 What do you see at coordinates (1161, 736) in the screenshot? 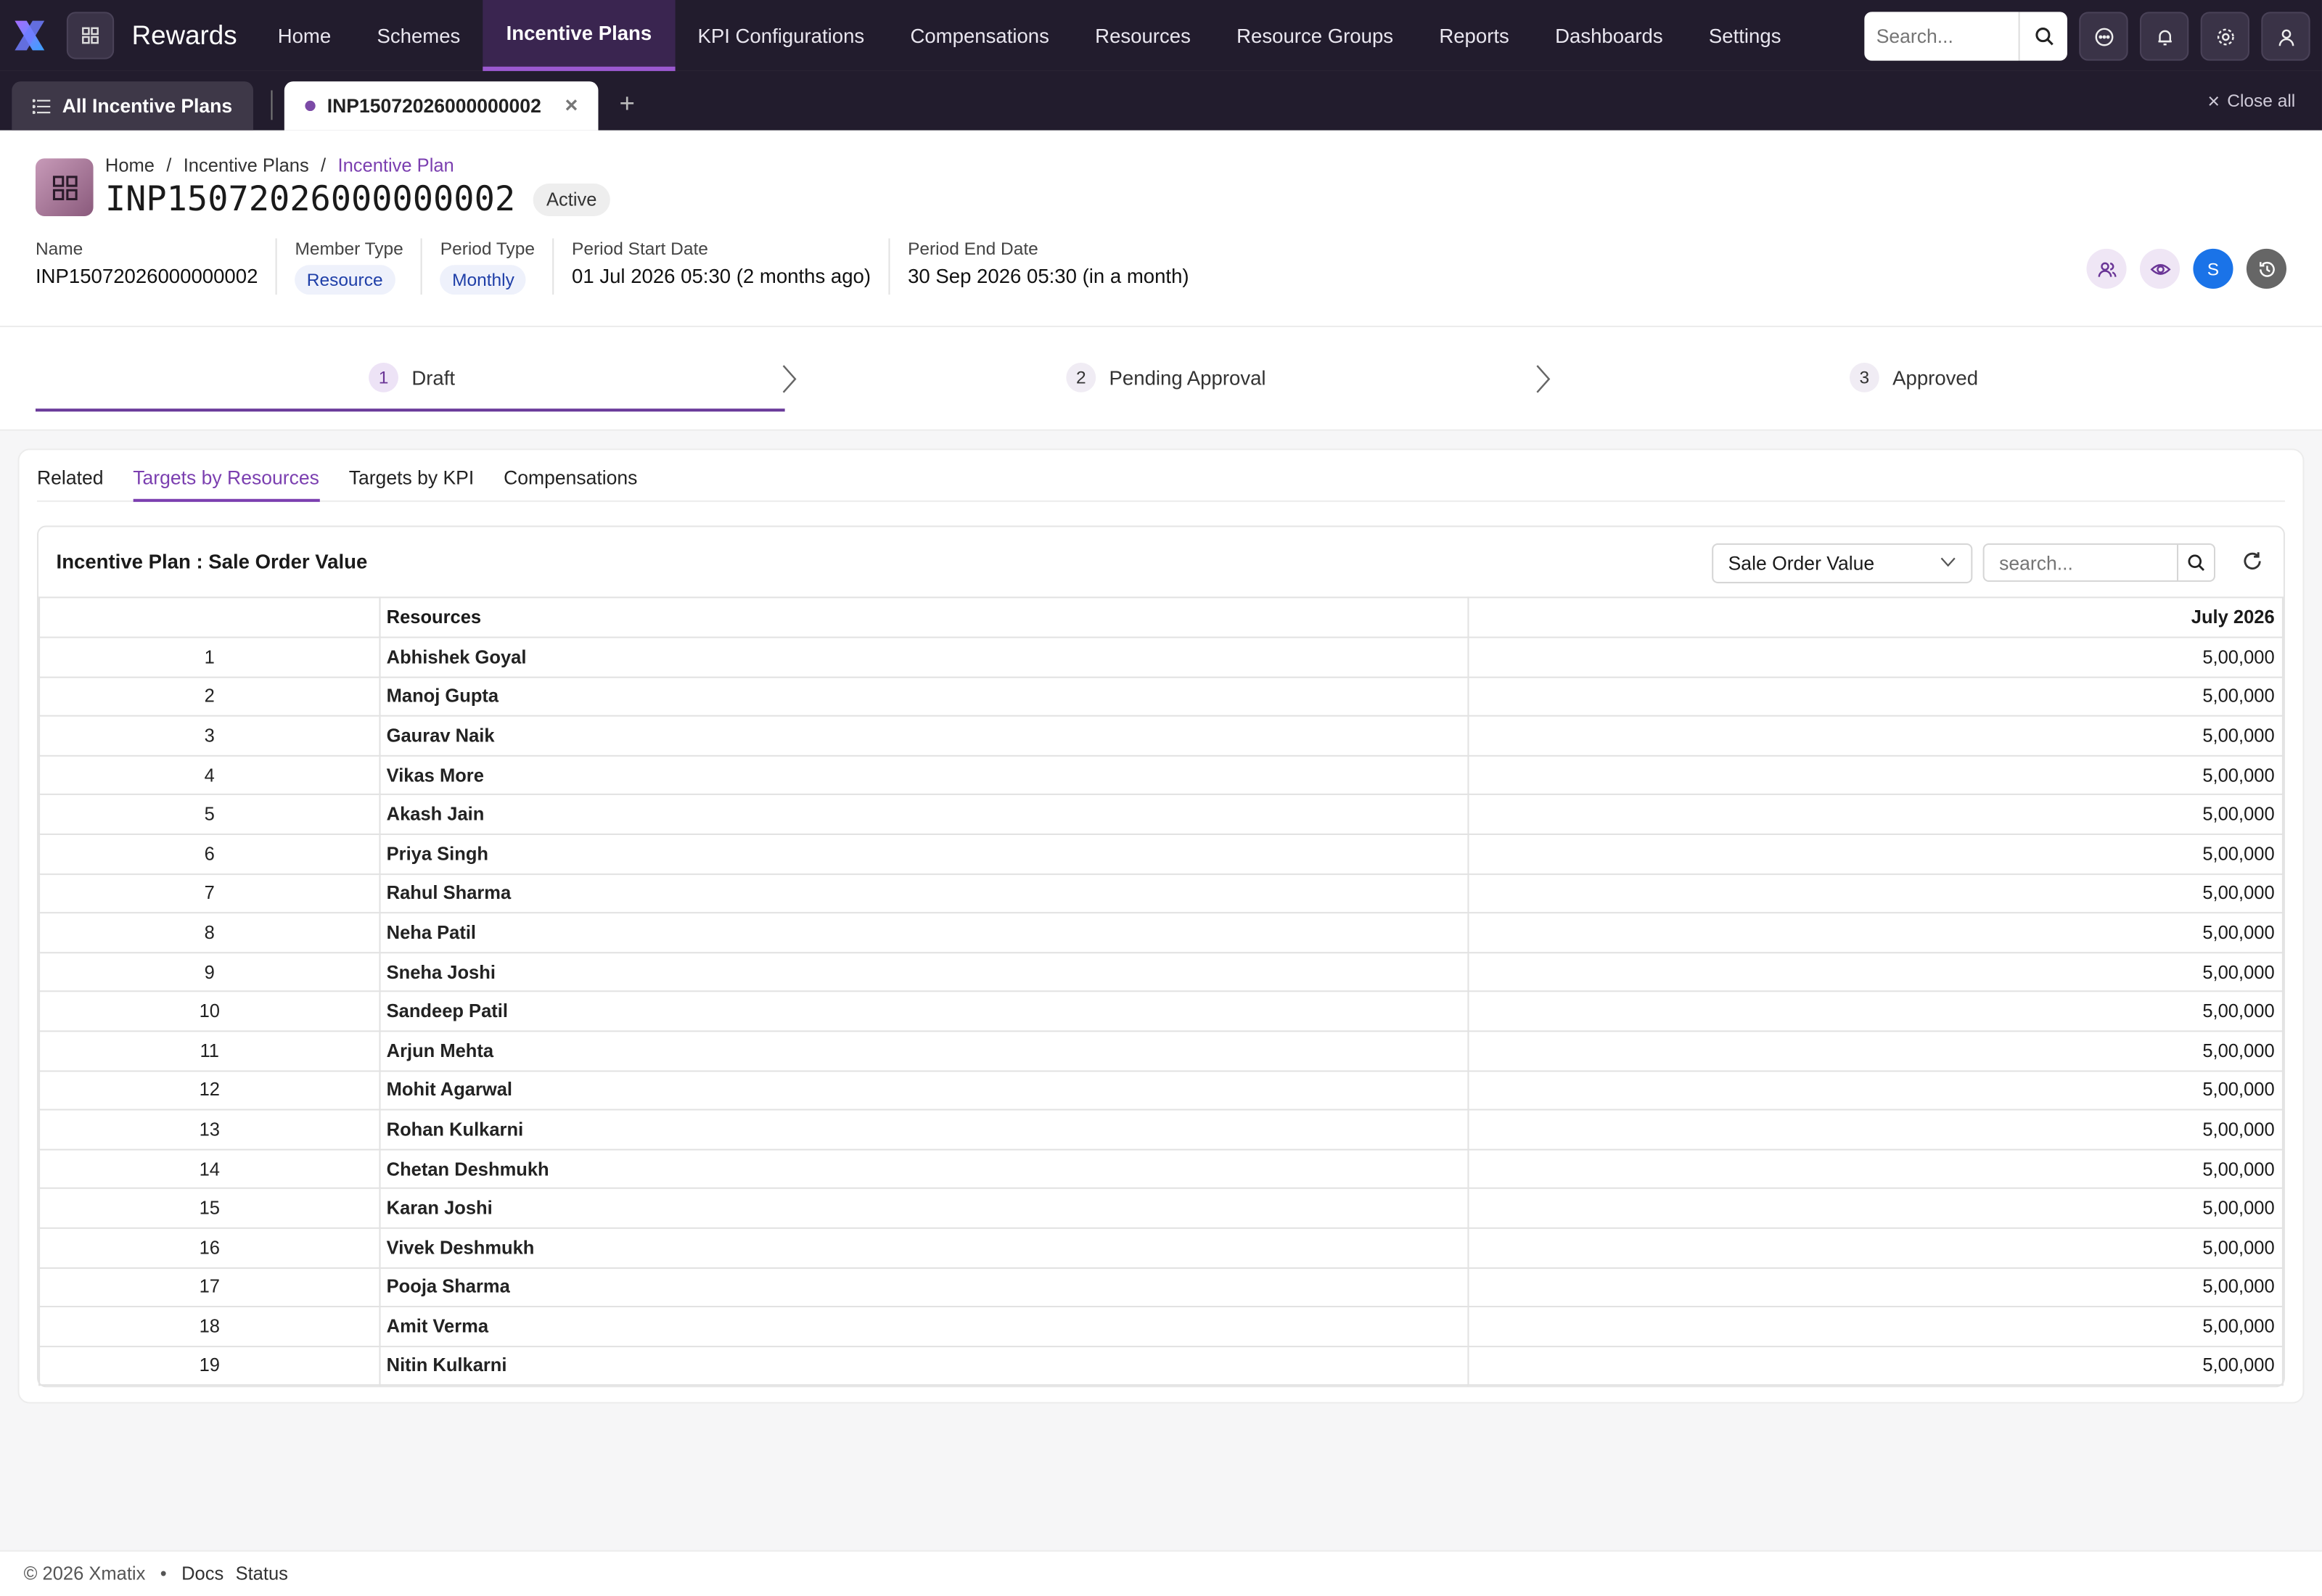
I see `table-row: 3 Gaurav Naik 5,00,000` at bounding box center [1161, 736].